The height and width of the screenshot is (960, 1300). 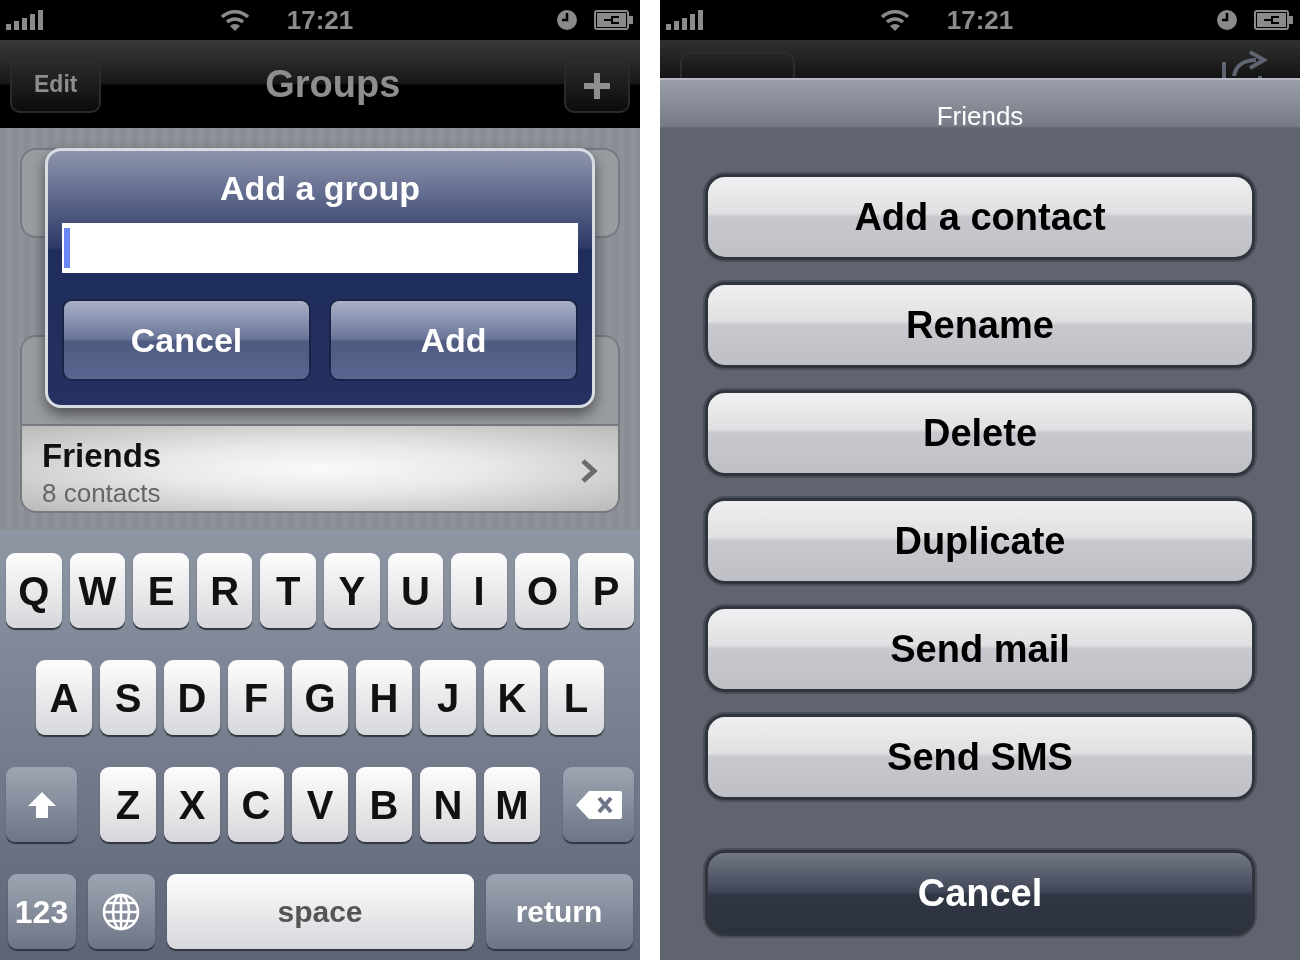 What do you see at coordinates (980, 325) in the screenshot?
I see `action-button: Rename` at bounding box center [980, 325].